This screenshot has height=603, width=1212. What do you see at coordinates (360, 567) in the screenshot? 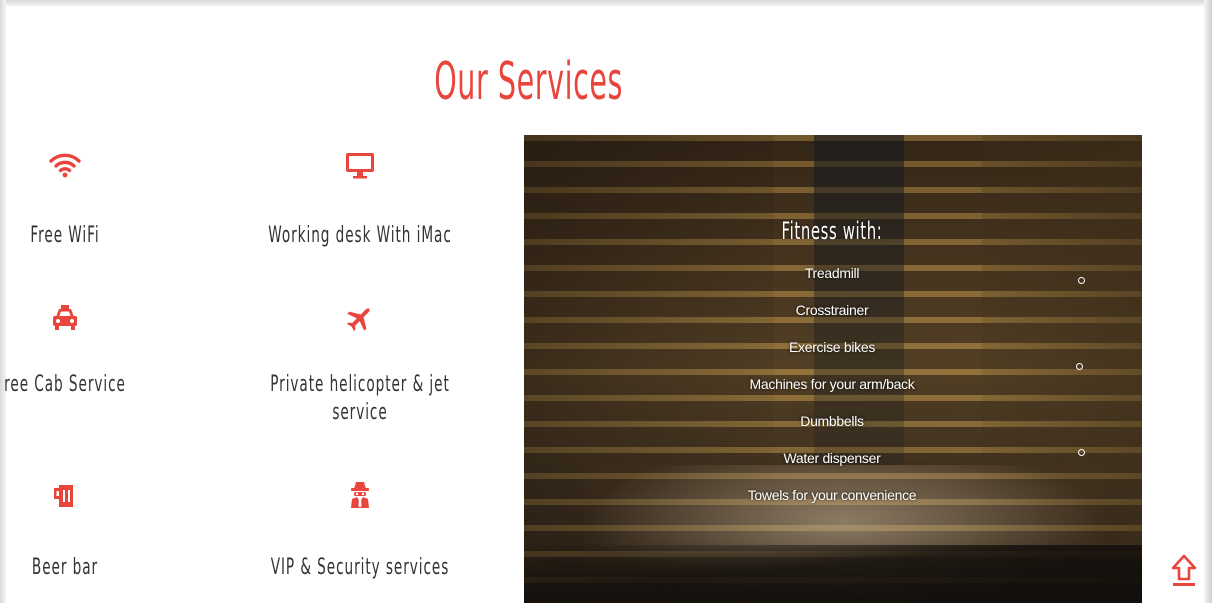
I see `service-label: VIP & Security services` at bounding box center [360, 567].